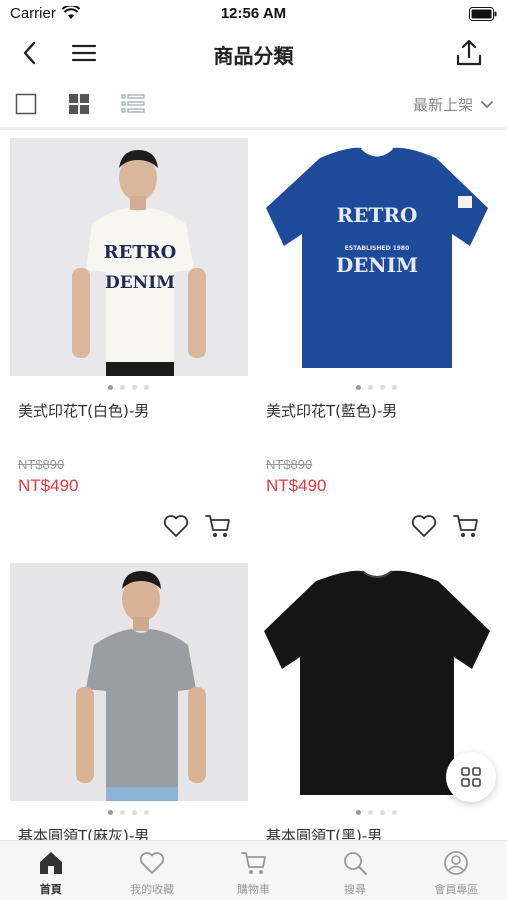 This screenshot has width=507, height=900. Describe the element at coordinates (355, 863) in the screenshot. I see `search-icon` at that location.